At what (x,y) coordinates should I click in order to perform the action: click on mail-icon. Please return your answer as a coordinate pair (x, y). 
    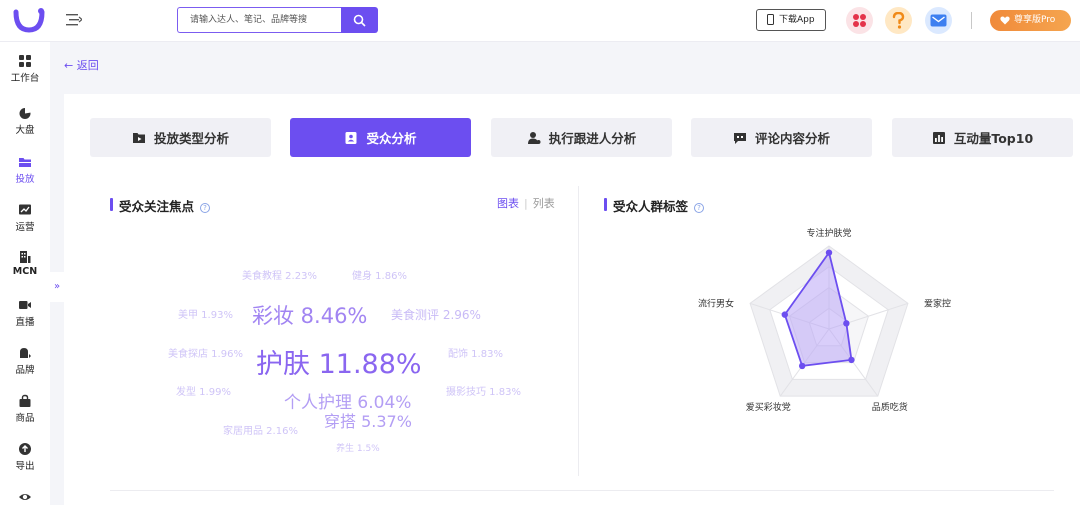
    Looking at the image, I should click on (938, 20).